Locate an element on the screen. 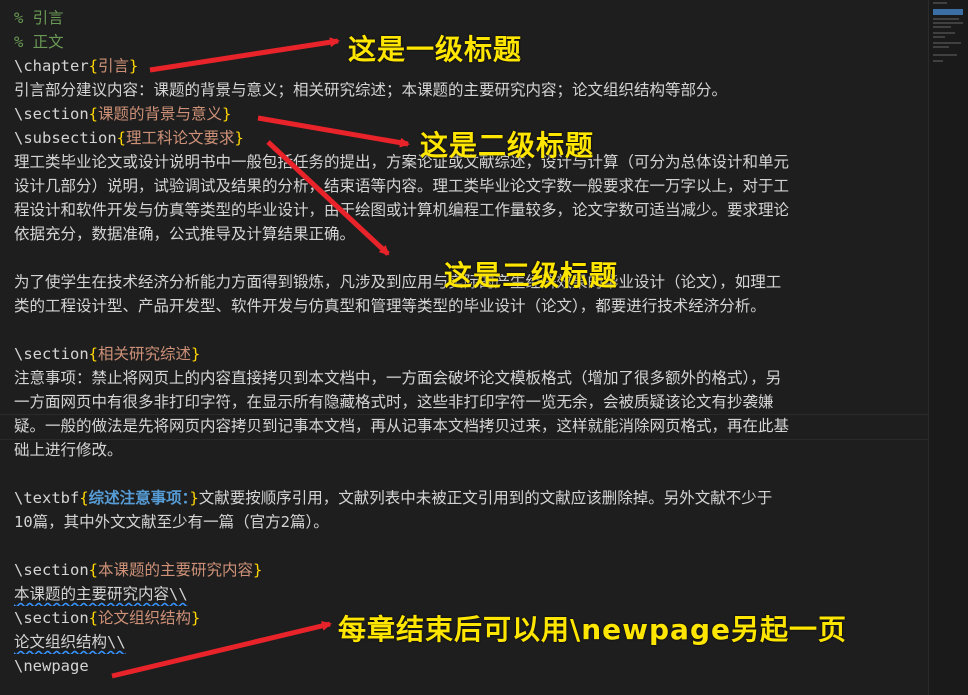  bold-argument: 综述注意事项： is located at coordinates (139, 498).